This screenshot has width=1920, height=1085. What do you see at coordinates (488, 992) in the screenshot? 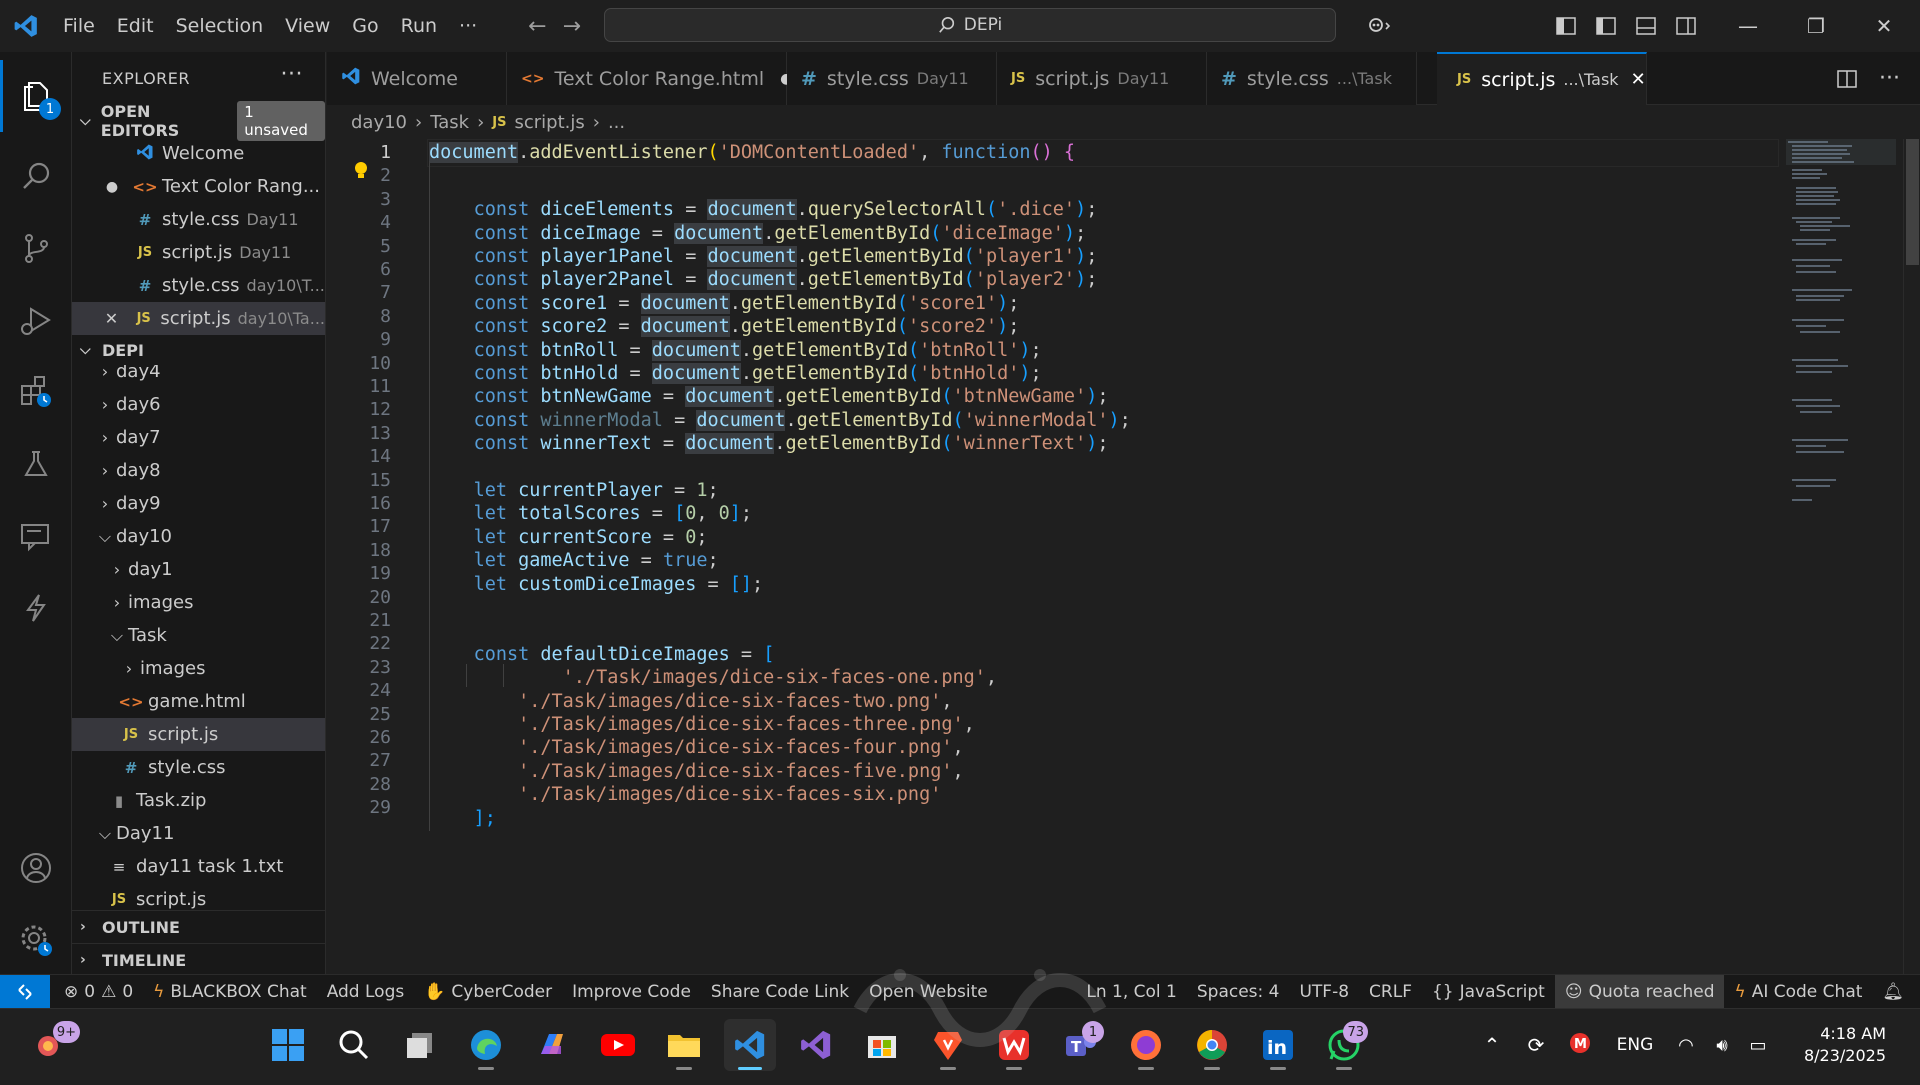
I see `cybercoder: ✋ CyberCoder` at bounding box center [488, 992].